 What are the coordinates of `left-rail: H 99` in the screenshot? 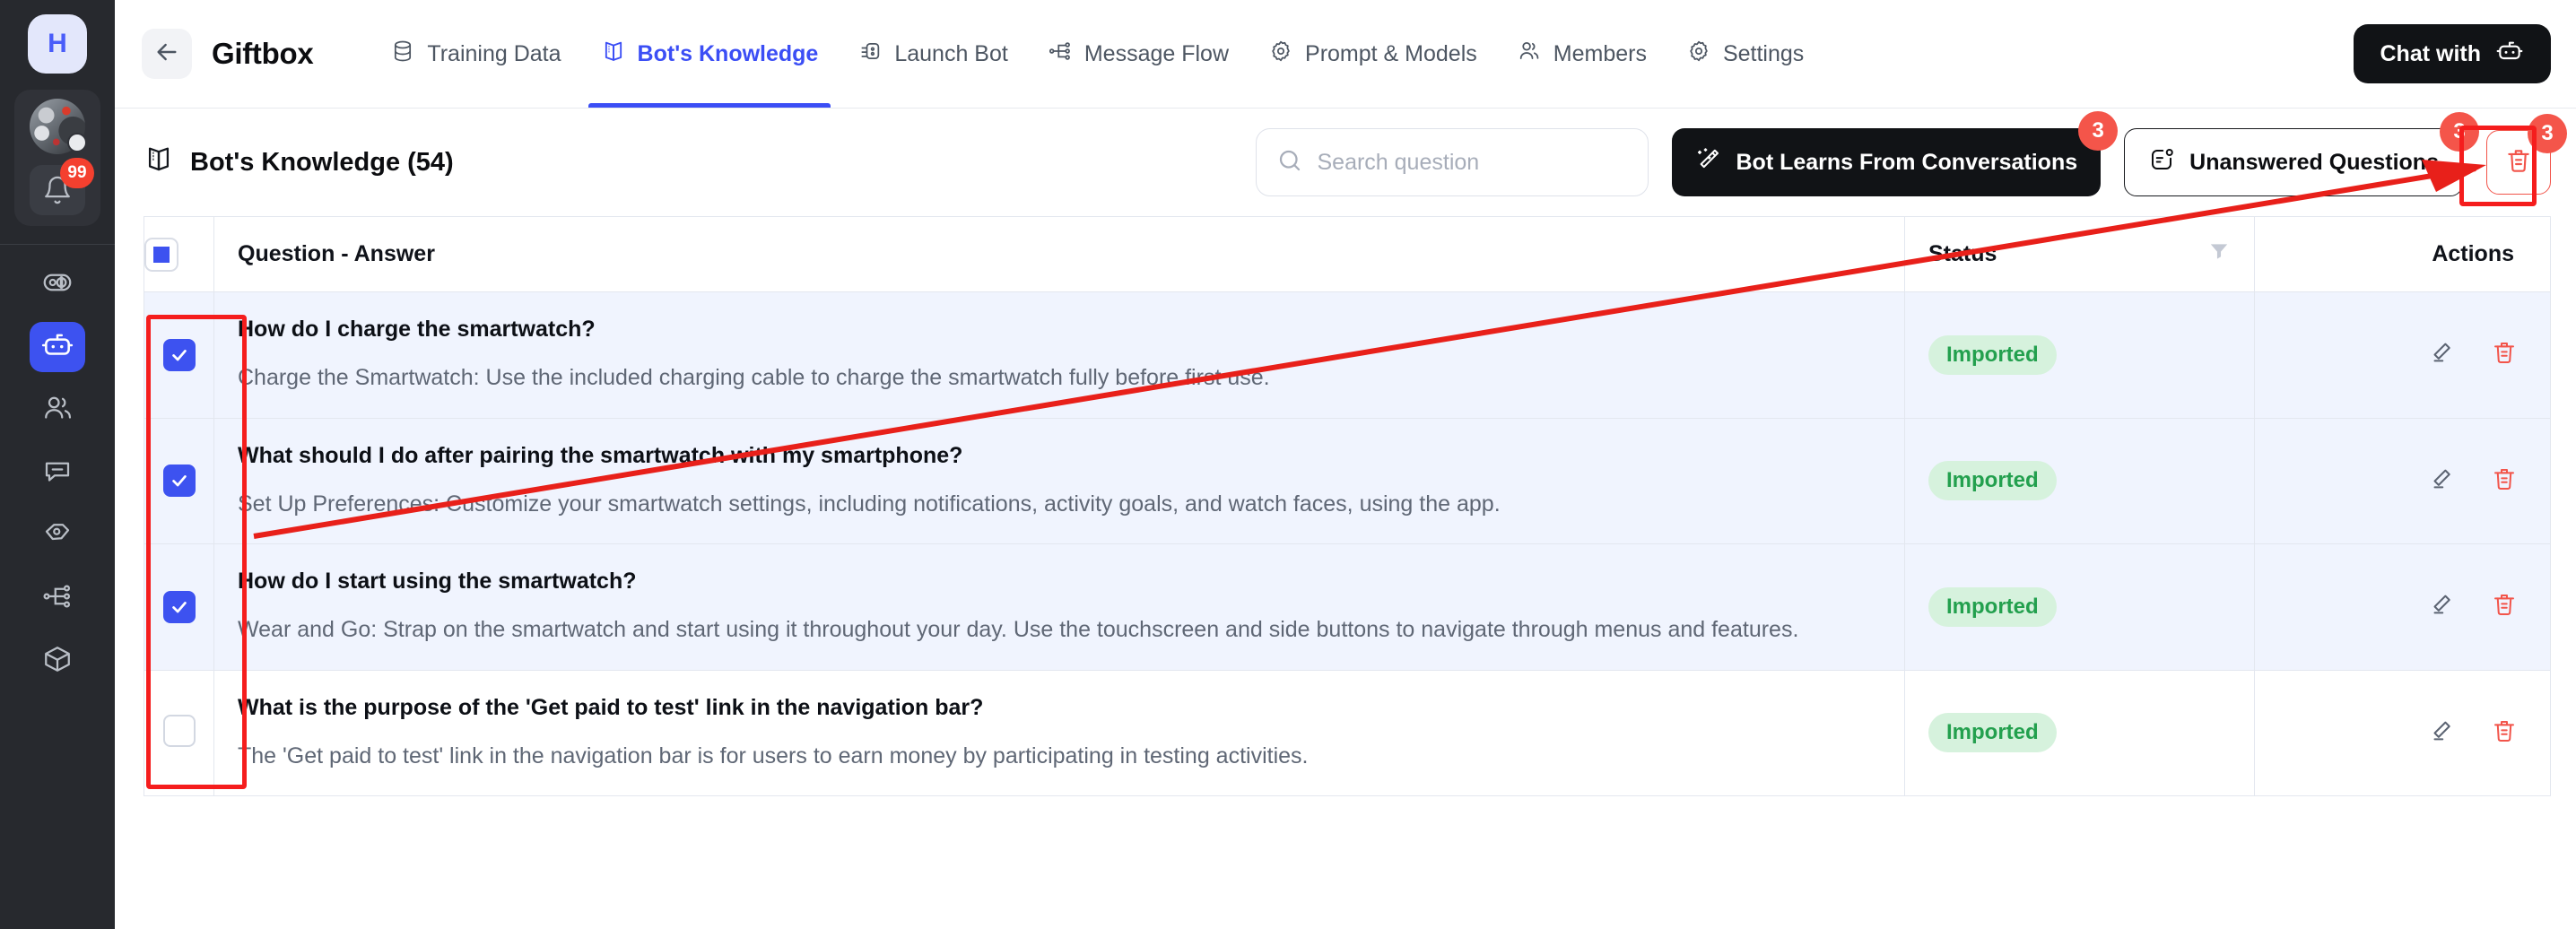 It's located at (57, 464).